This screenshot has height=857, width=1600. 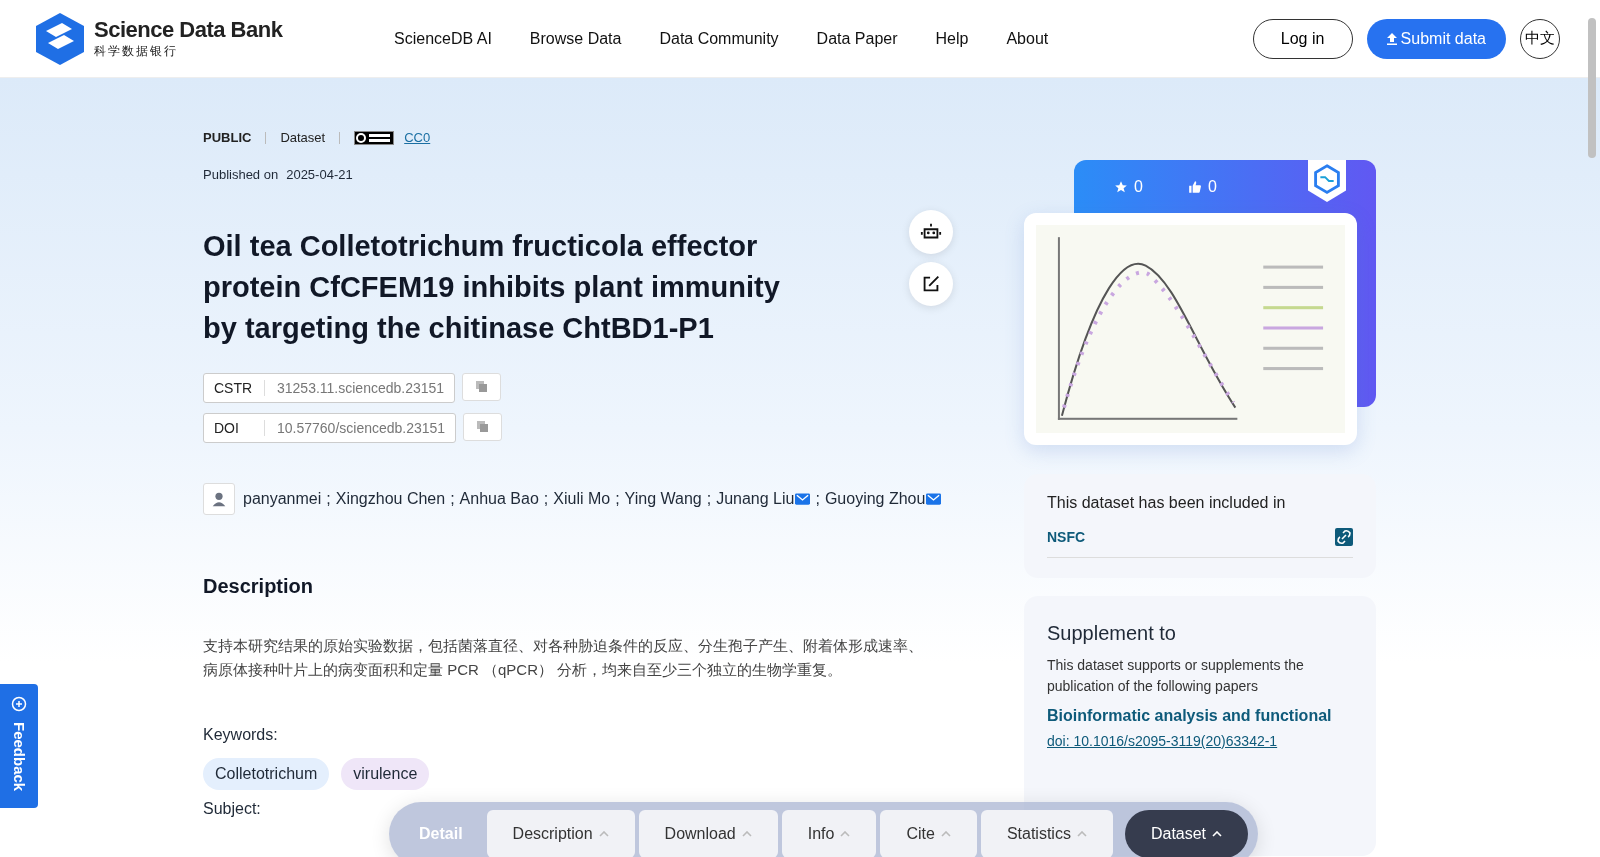 I want to click on login-button: Log in, so click(x=1302, y=38).